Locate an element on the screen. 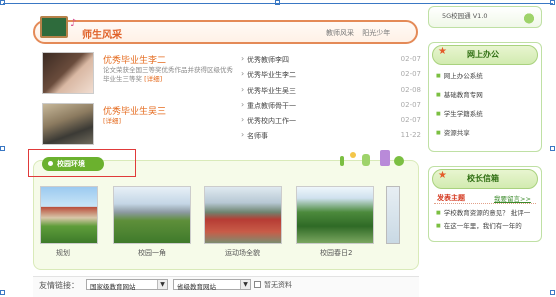  news-title: 优秀毕业生吴三 is located at coordinates (271, 91).